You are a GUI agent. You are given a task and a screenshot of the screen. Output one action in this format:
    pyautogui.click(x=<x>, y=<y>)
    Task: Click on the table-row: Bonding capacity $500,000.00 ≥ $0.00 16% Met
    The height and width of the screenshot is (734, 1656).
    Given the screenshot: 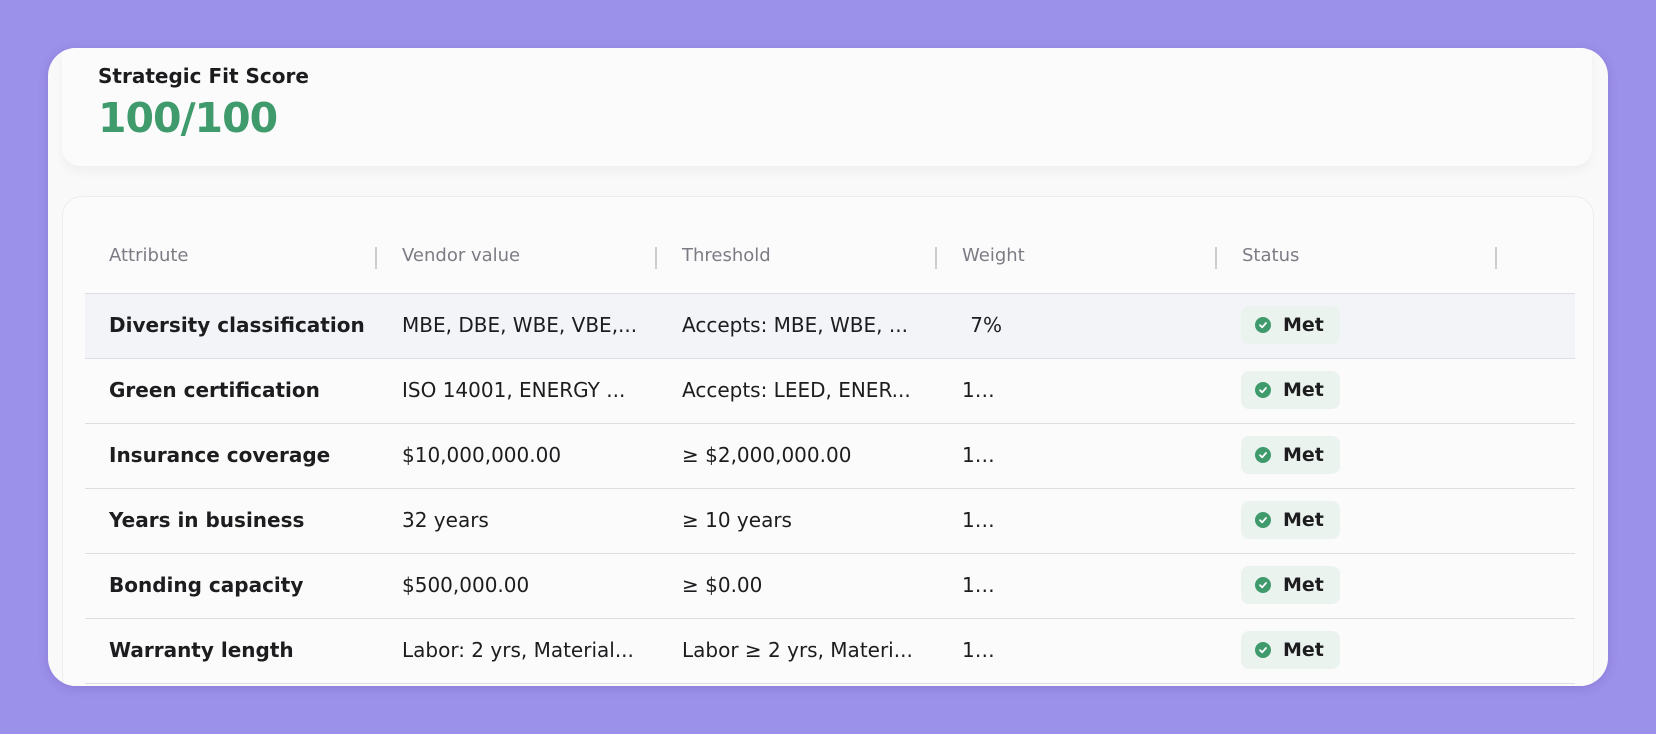 What is the action you would take?
    pyautogui.click(x=830, y=586)
    